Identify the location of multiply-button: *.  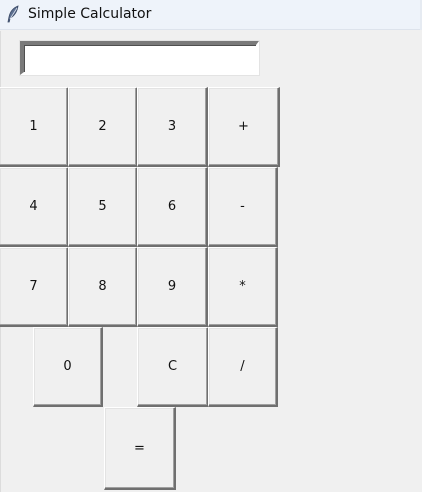
(243, 287).